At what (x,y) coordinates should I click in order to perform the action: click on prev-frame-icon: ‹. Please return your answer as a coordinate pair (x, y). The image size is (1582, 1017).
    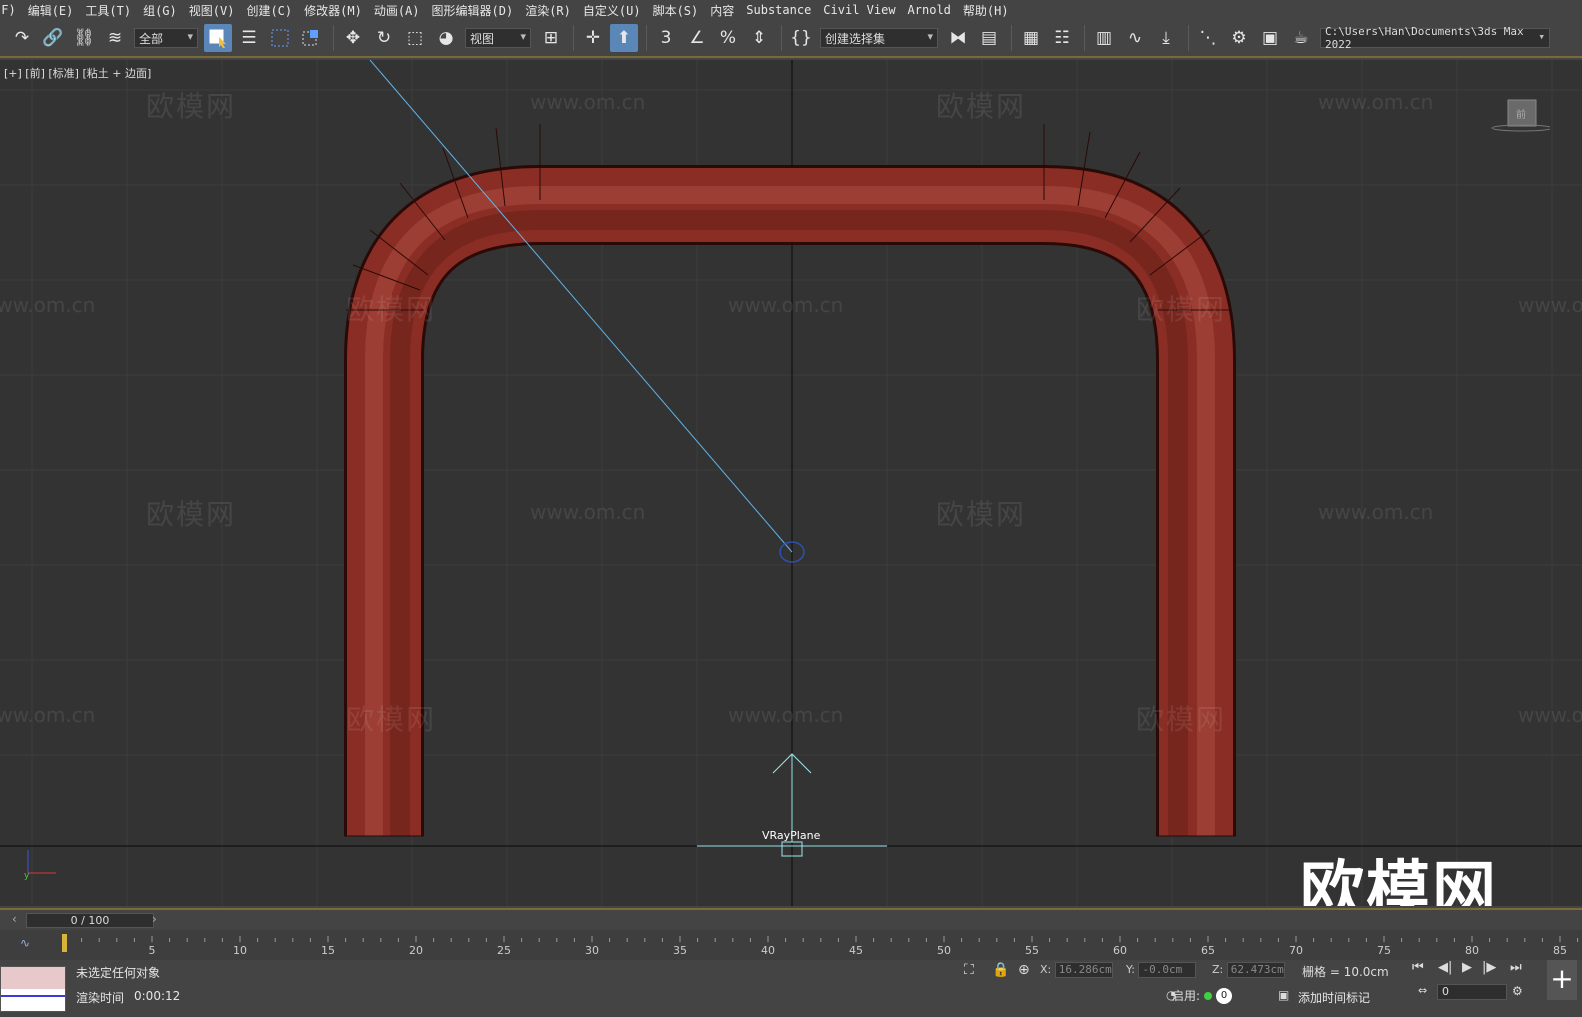
    Looking at the image, I should click on (14, 919).